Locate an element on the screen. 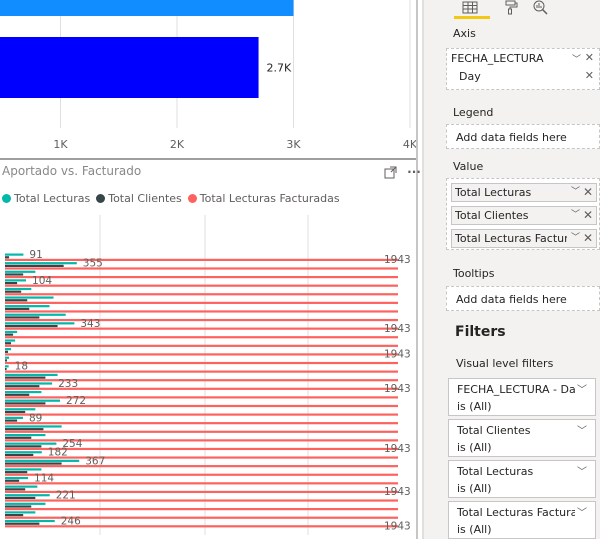 The width and height of the screenshot is (600, 539). top-x-tick-label: 1K is located at coordinates (60, 144).